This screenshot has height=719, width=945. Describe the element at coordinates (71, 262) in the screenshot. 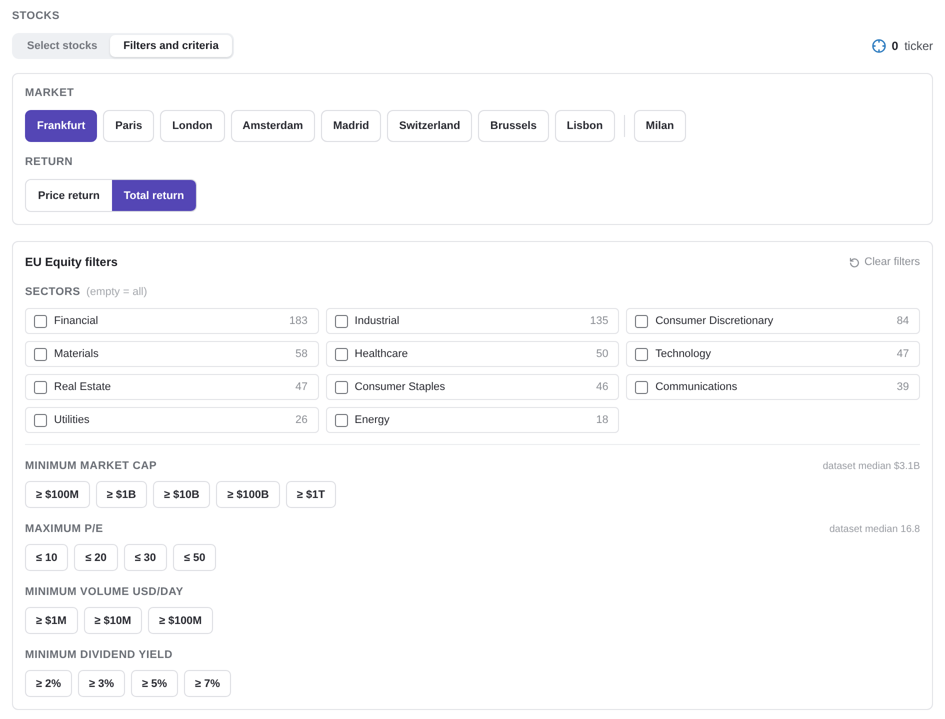

I see `panel-title: EU Equity filters` at that location.